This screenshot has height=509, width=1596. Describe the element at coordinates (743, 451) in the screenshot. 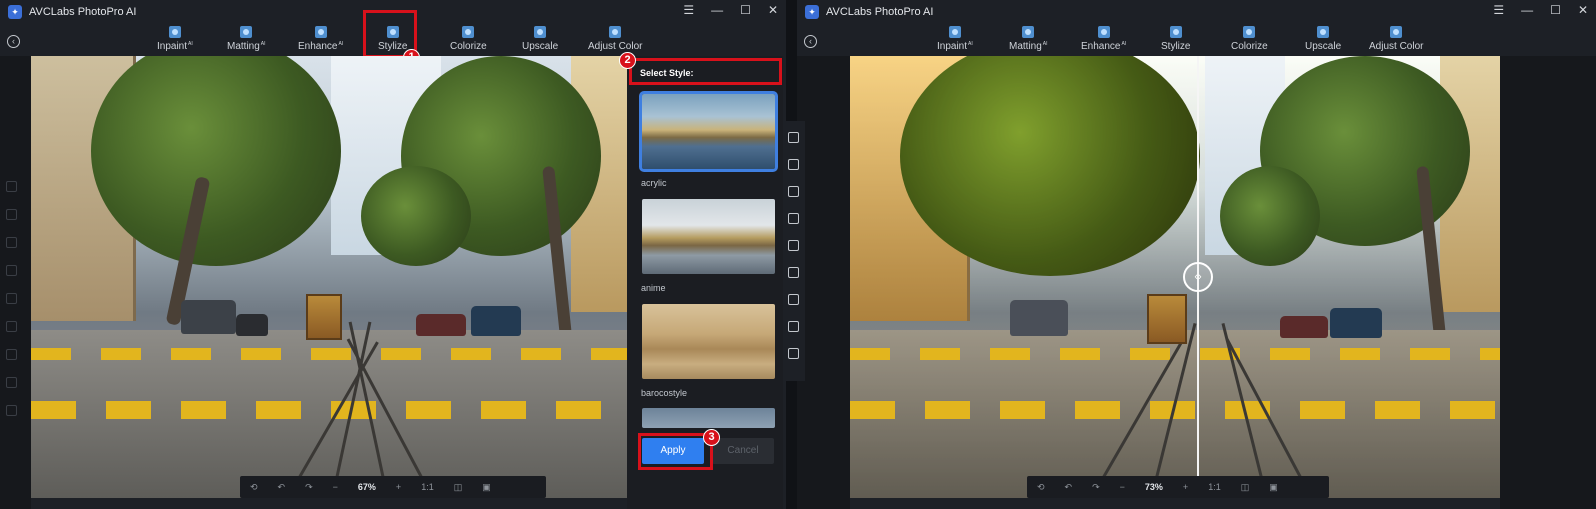

I see `cancel-button: Cancel` at that location.